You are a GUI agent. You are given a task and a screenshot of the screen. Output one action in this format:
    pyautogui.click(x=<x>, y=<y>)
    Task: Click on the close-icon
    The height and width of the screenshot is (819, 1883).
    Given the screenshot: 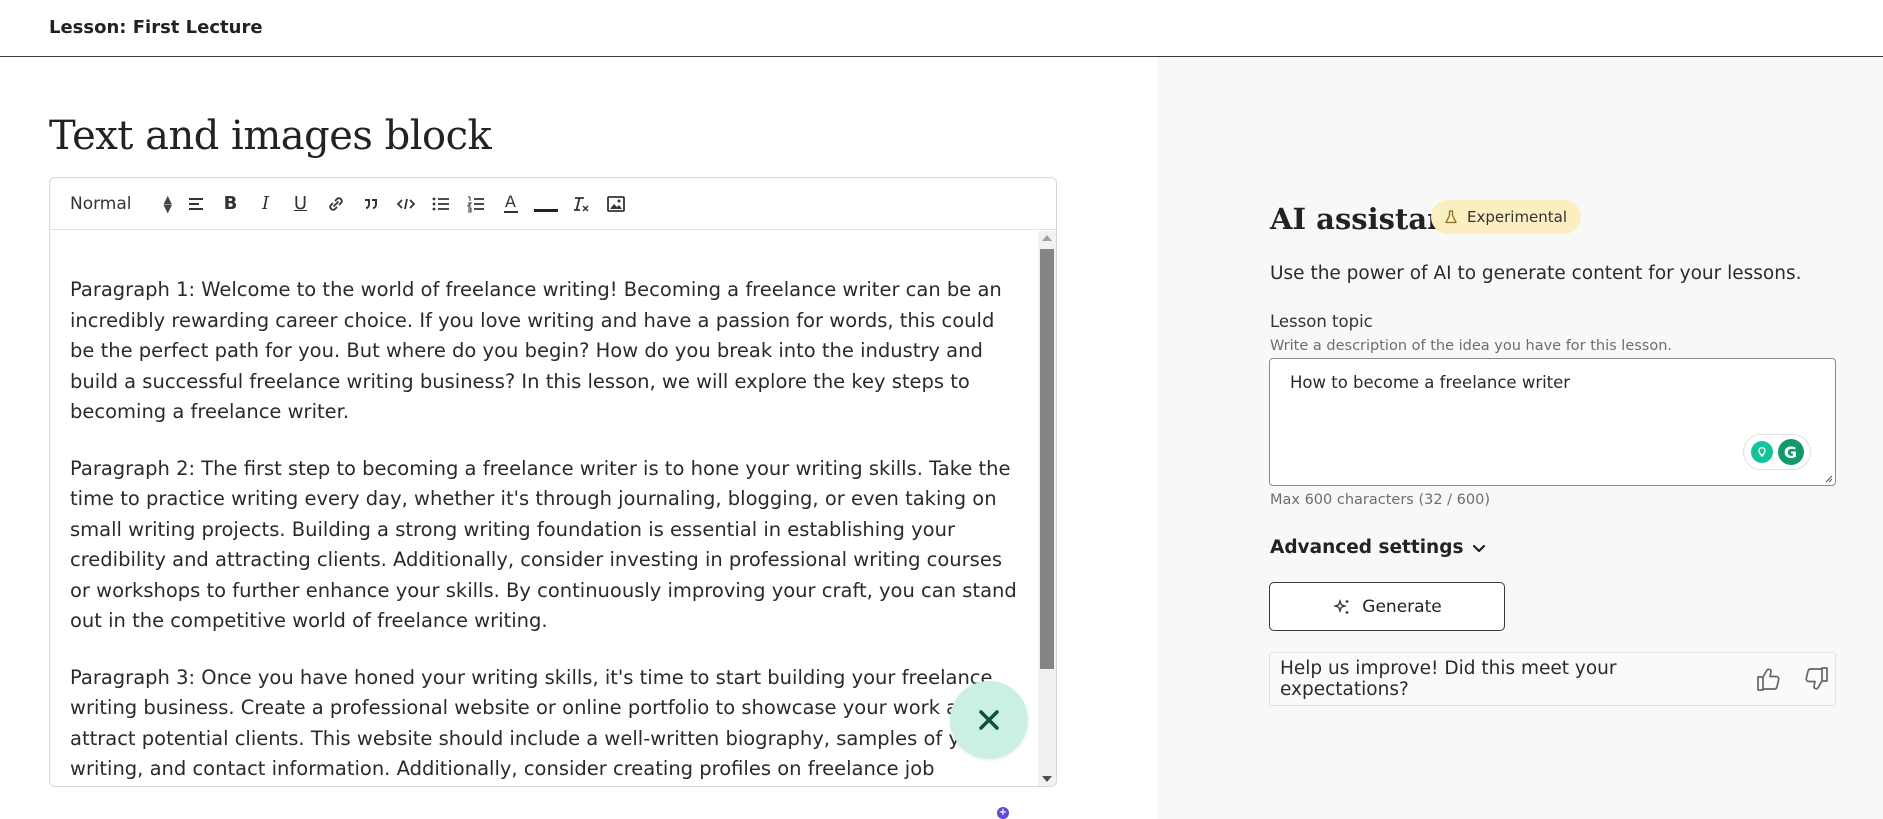 What is the action you would take?
    pyautogui.click(x=989, y=720)
    